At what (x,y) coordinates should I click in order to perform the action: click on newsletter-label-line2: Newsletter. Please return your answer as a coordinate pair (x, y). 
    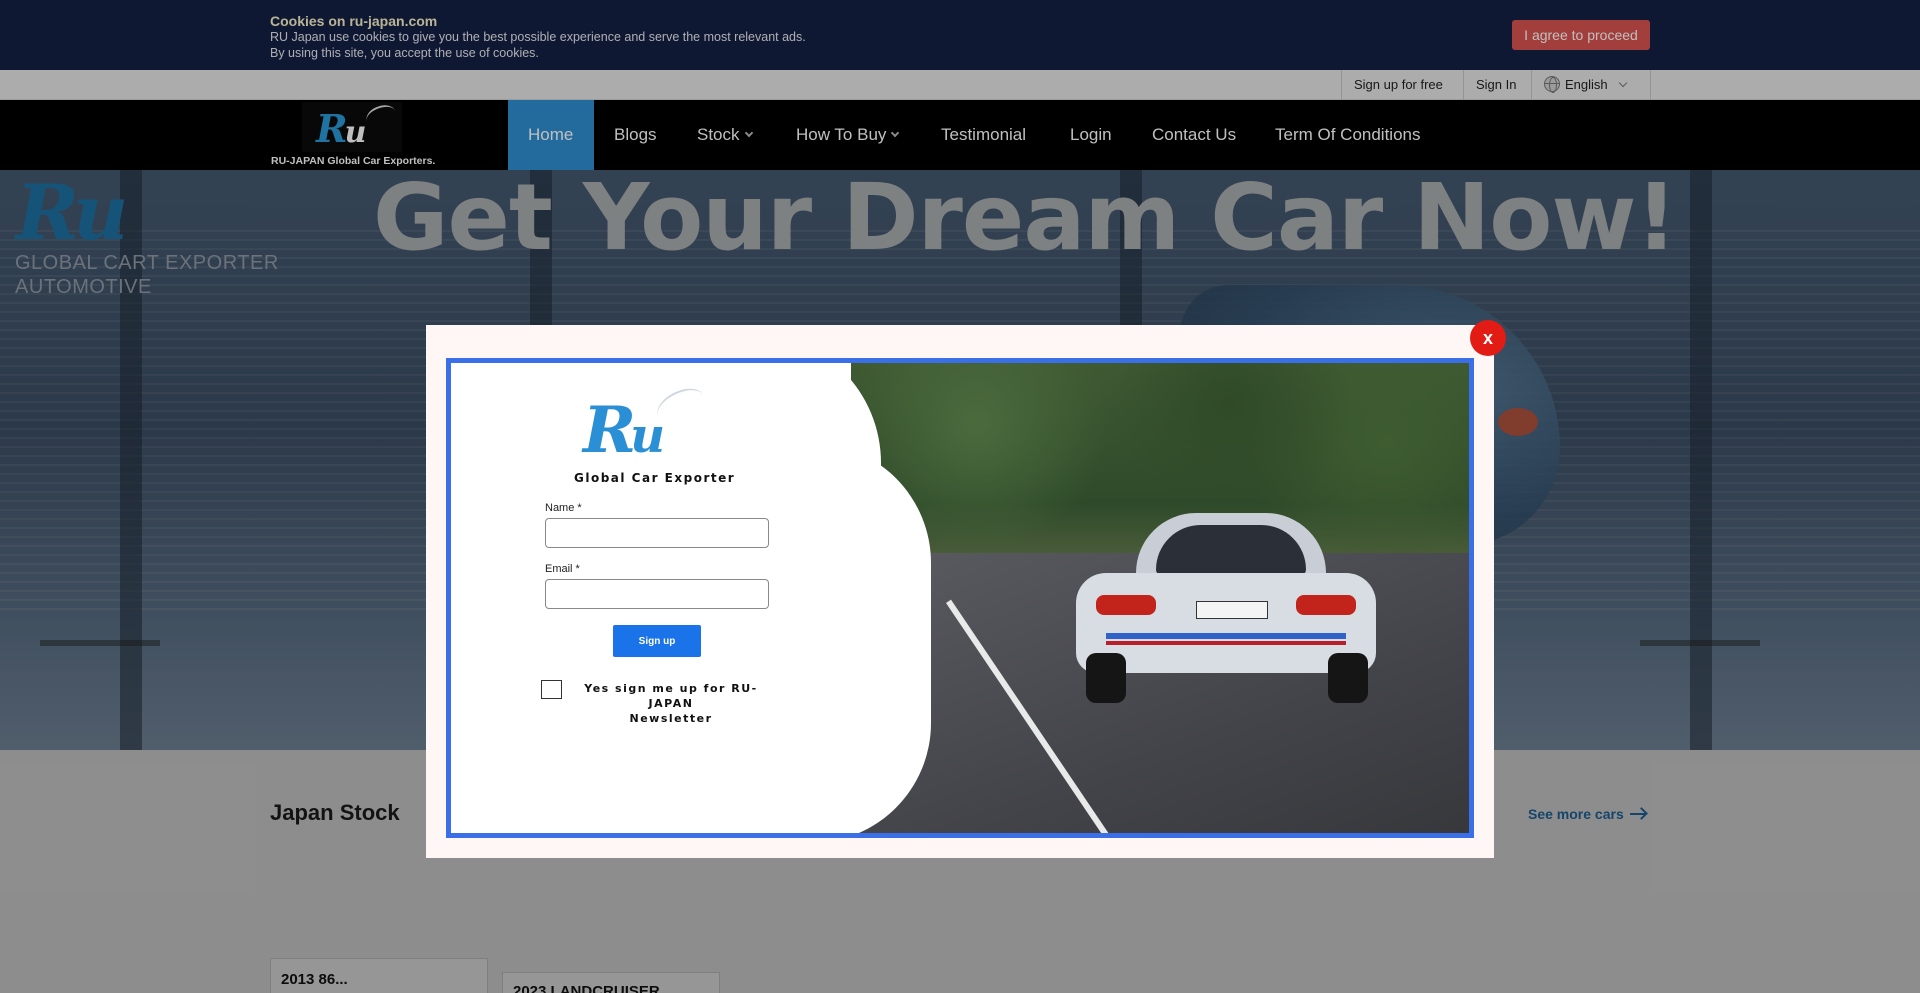
    Looking at the image, I should click on (671, 718).